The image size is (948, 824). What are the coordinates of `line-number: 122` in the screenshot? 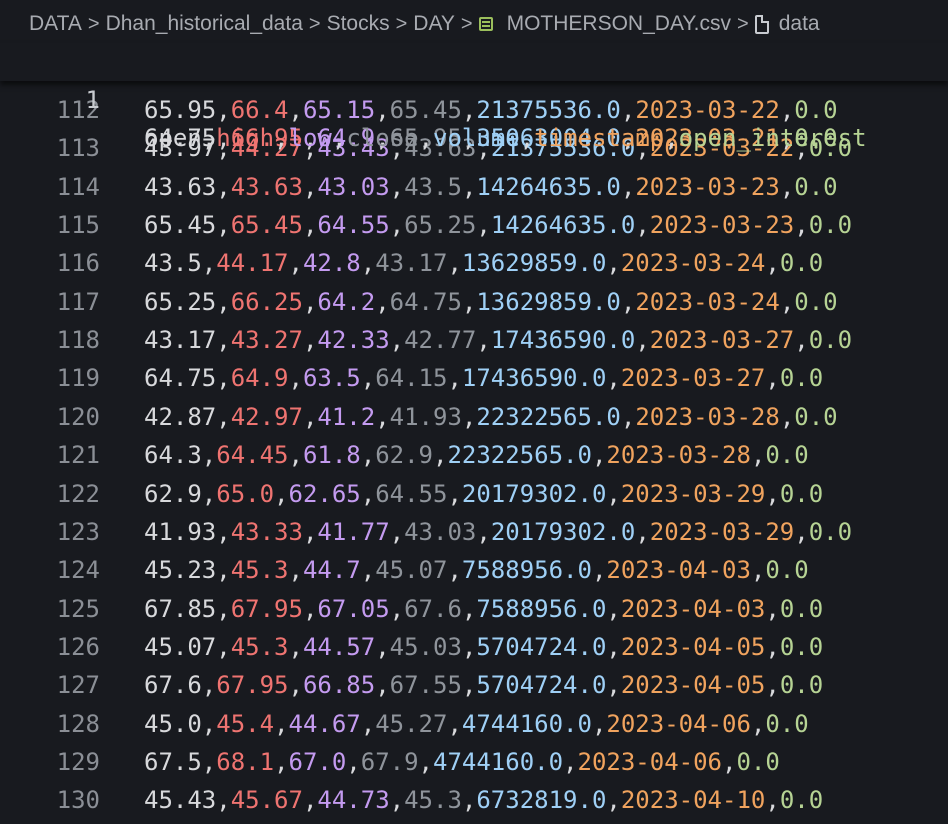 It's located at (78, 493).